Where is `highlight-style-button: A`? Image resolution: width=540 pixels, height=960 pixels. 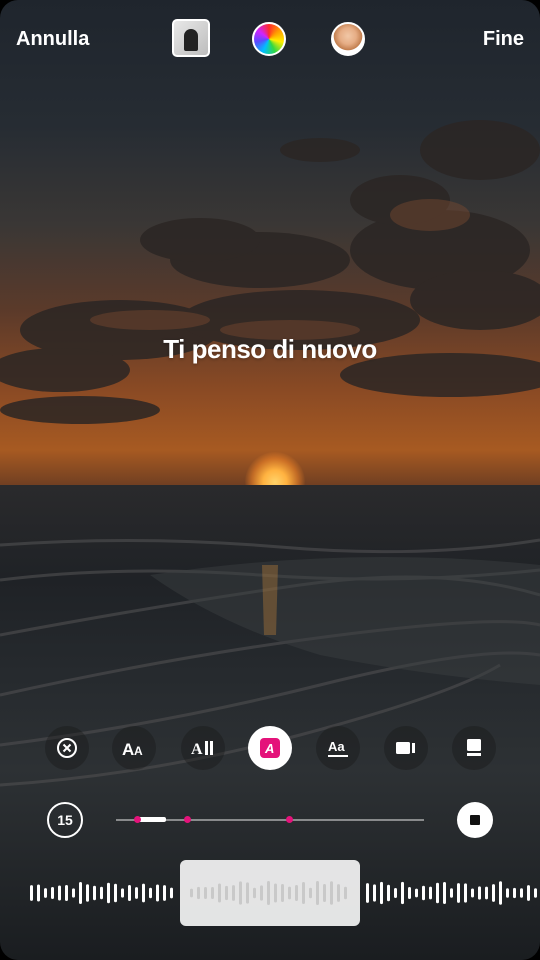
highlight-style-button: A is located at coordinates (270, 748).